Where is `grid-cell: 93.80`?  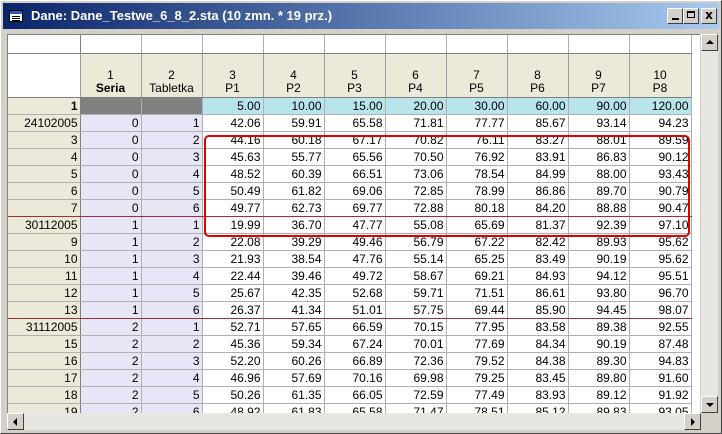
grid-cell: 93.80 is located at coordinates (599, 293).